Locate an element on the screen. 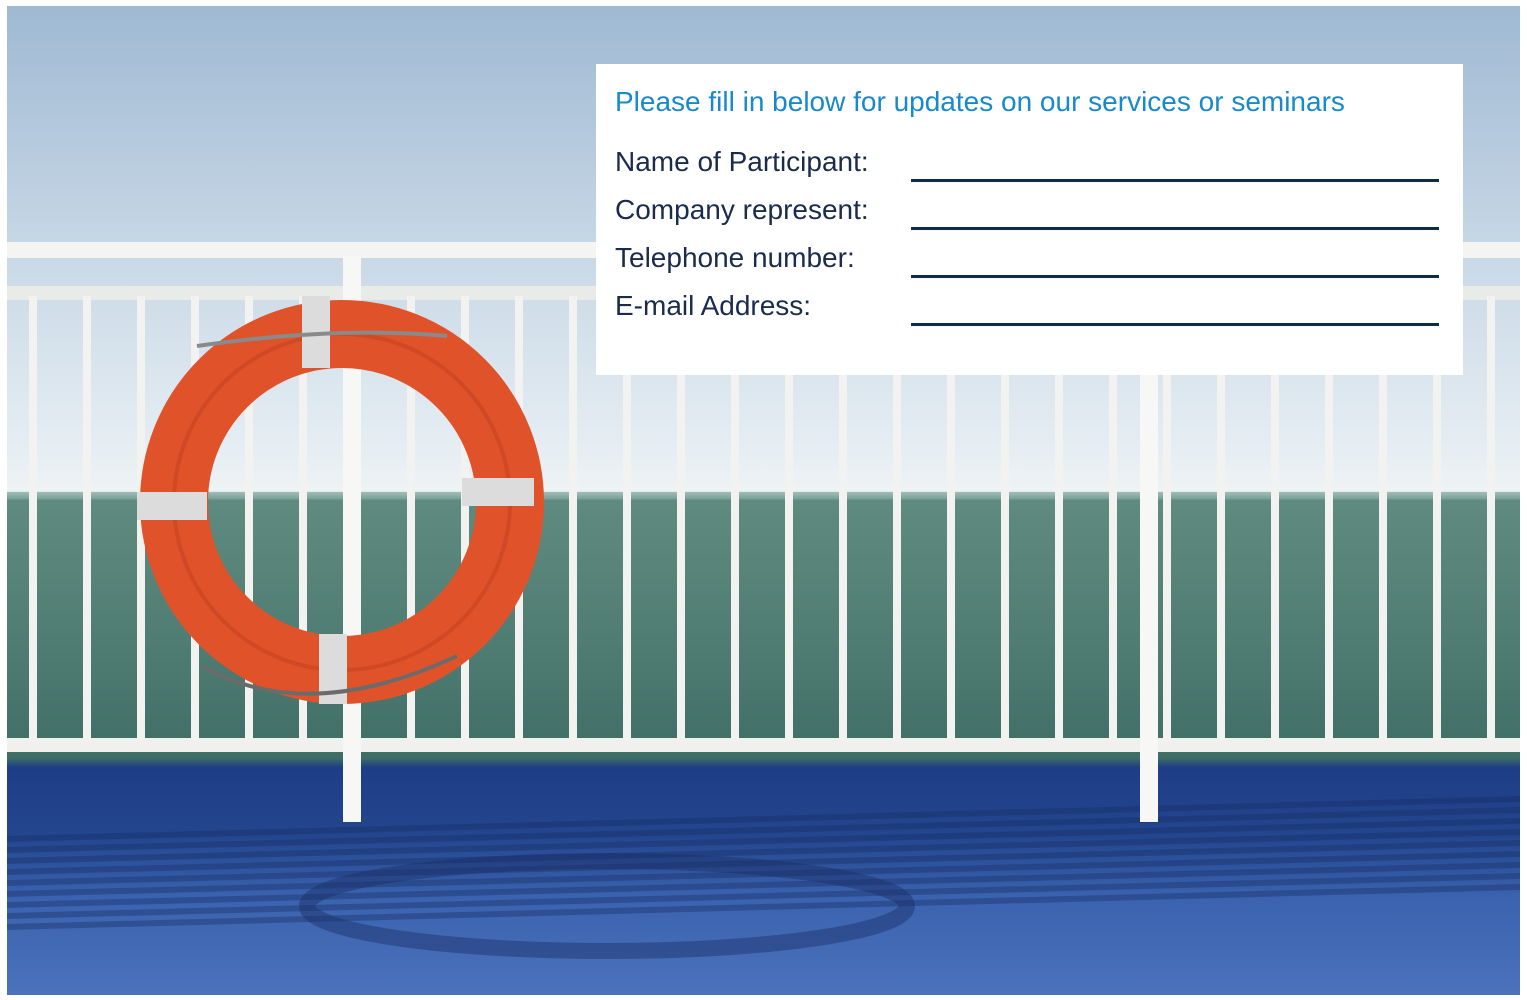  company-field is located at coordinates (1175, 228).